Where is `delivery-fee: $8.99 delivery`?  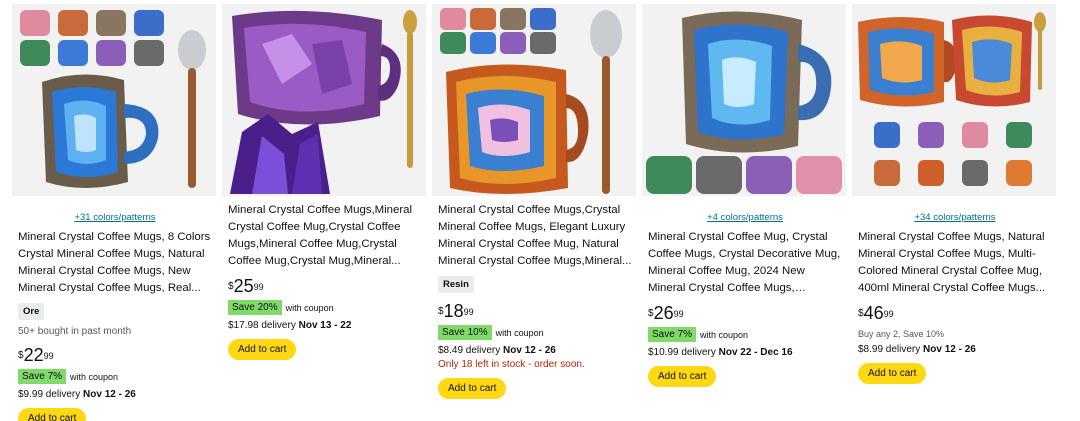
delivery-fee: $8.99 delivery is located at coordinates (889, 349).